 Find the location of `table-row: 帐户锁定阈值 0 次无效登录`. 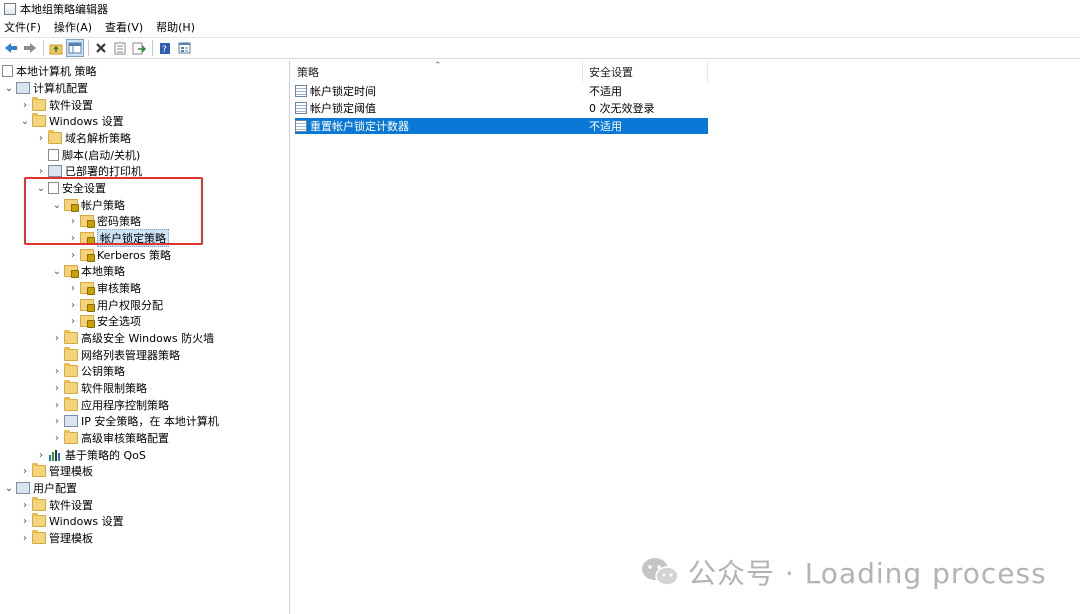

table-row: 帐户锁定阈值 0 次无效登录 is located at coordinates (501, 108).